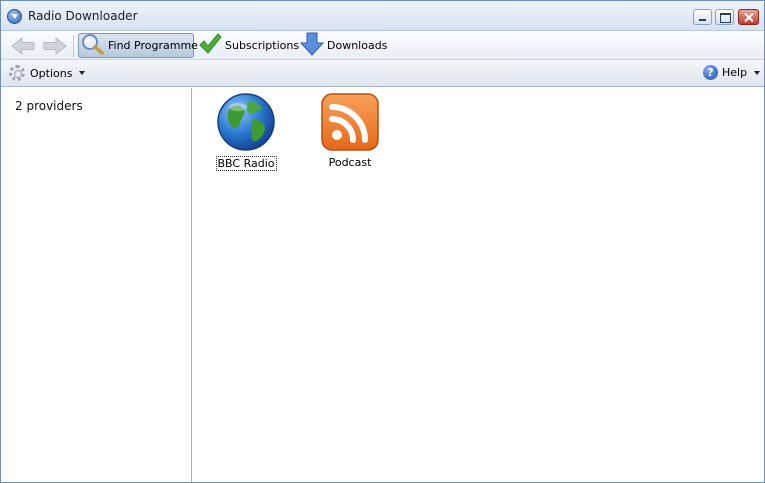  Describe the element at coordinates (73, 46) in the screenshot. I see `toolbar-separator` at that location.